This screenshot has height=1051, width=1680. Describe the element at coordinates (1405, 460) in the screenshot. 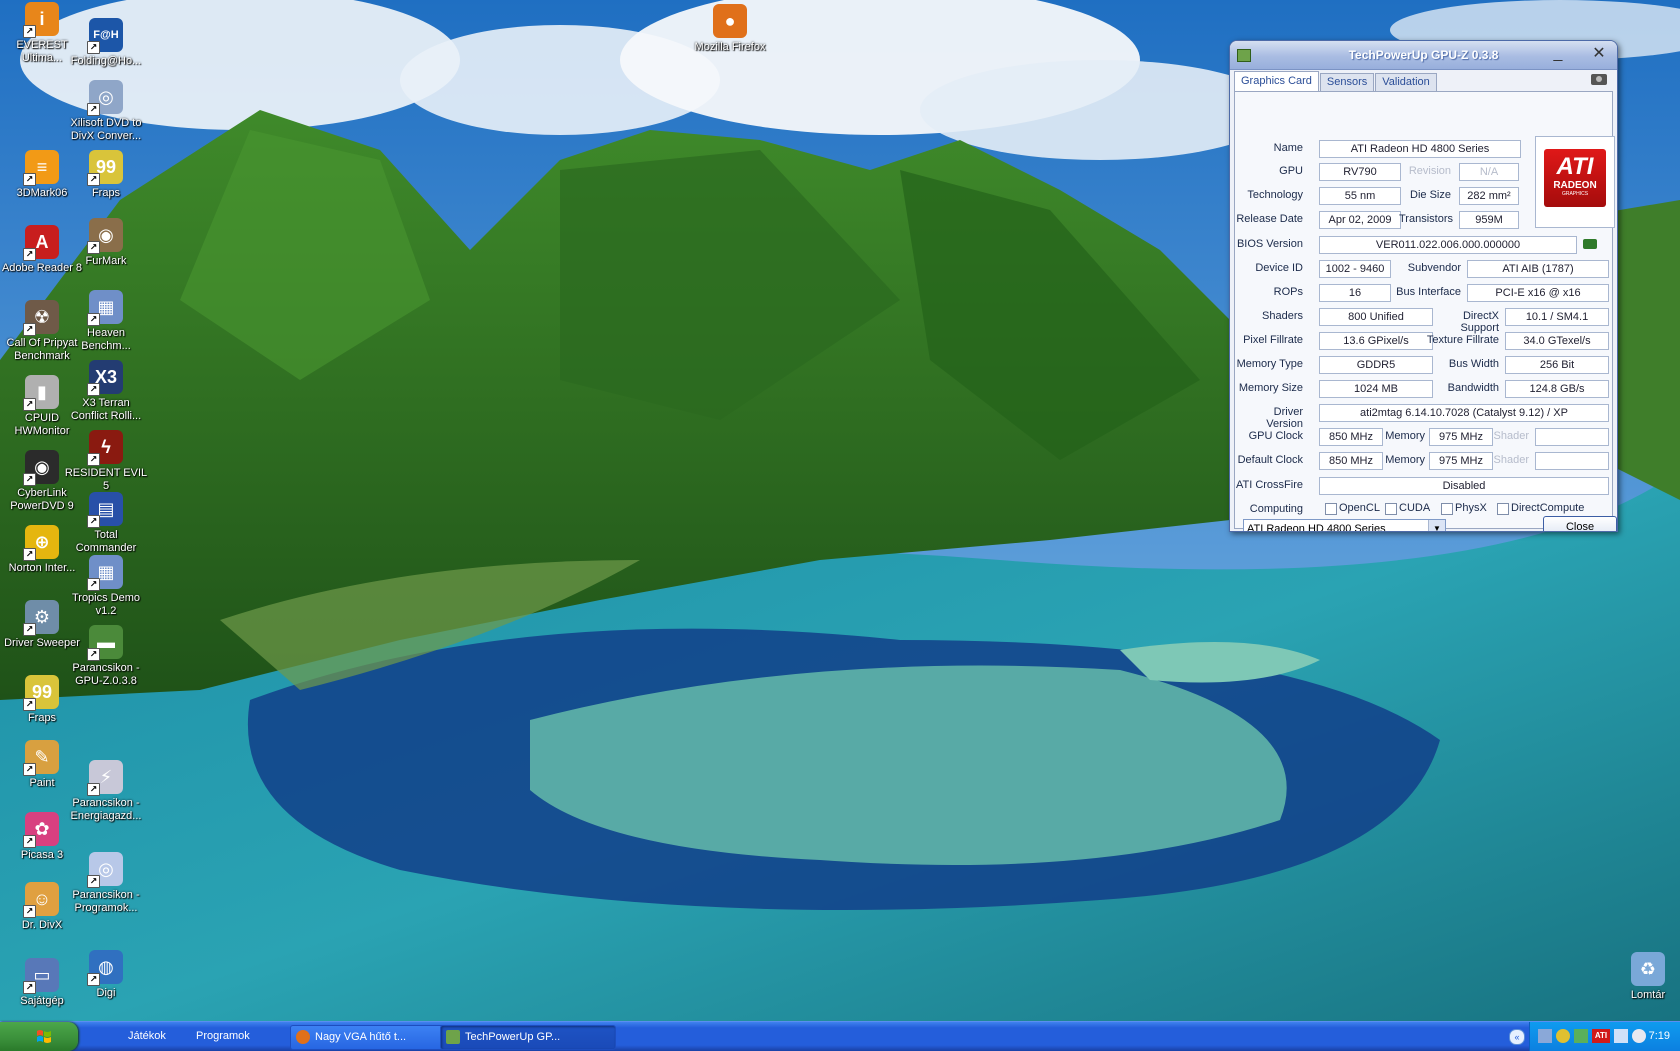

I see `label-default-memory: Memory` at that location.